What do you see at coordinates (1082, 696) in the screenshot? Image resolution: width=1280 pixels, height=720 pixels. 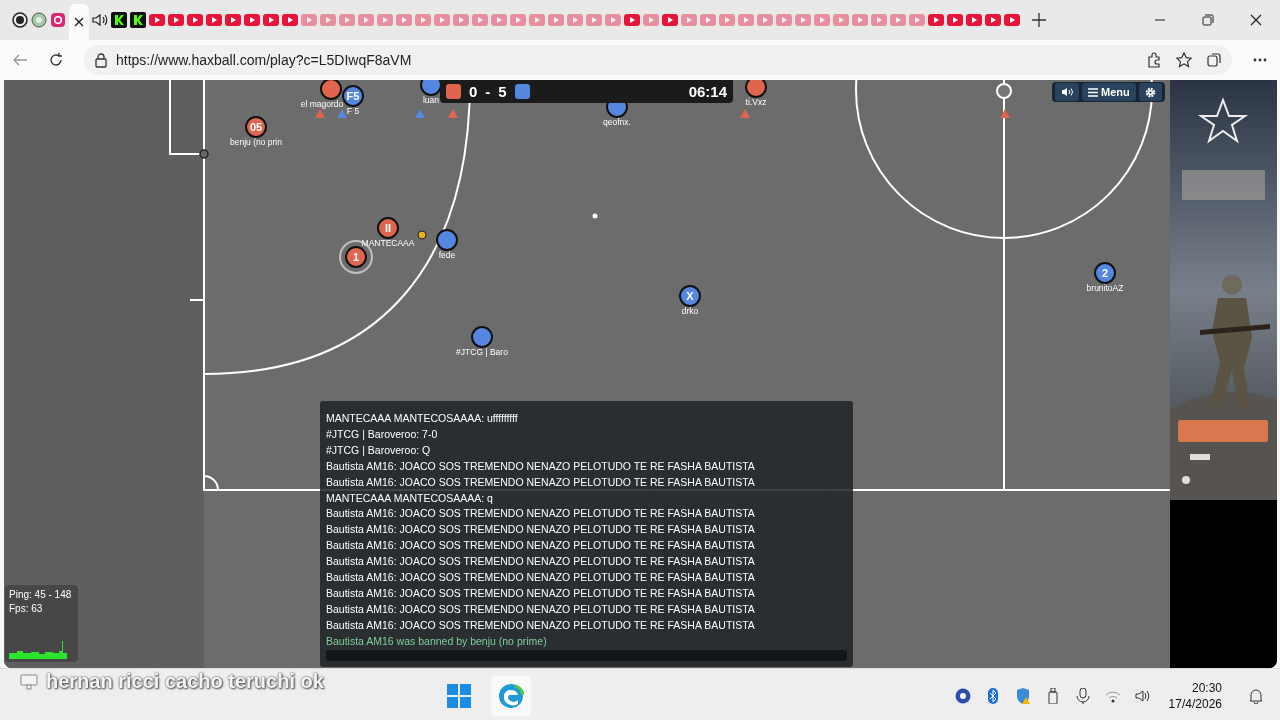 I see `microphone-icon` at bounding box center [1082, 696].